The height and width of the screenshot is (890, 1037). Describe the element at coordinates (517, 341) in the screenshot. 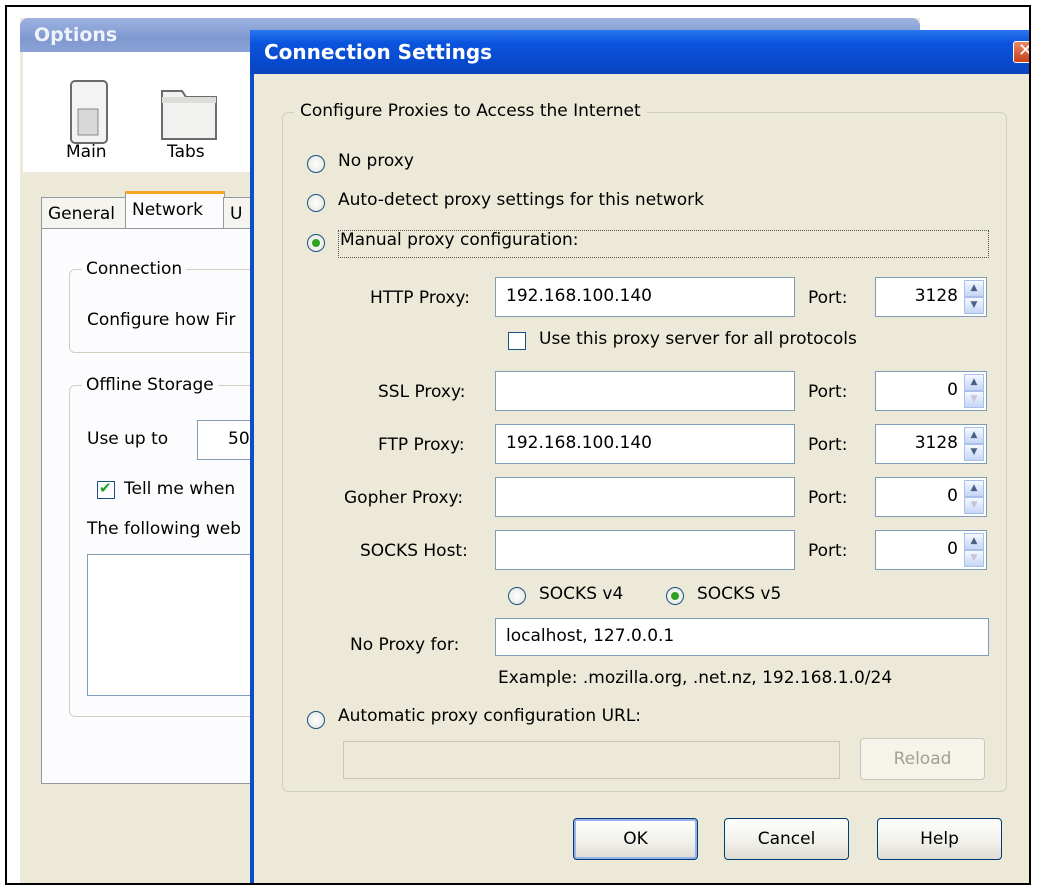

I see `use-all-protocols-checkbox` at that location.